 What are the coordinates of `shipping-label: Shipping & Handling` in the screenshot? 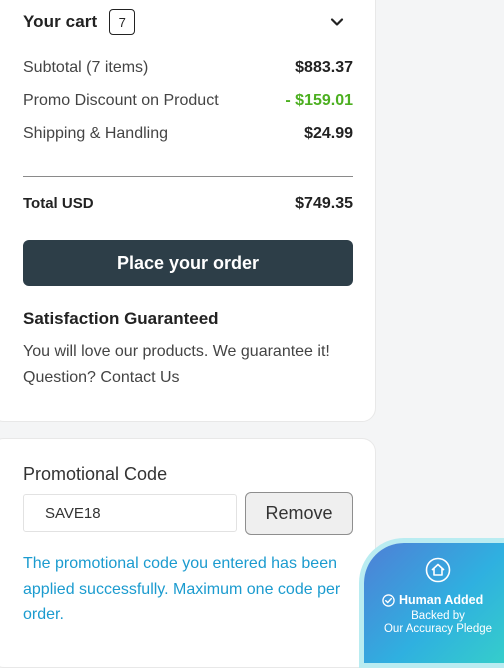 It's located at (95, 133).